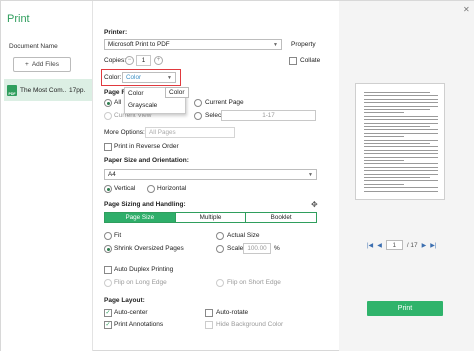 The width and height of the screenshot is (474, 351). I want to click on tab-page-size: Page Size, so click(140, 217).